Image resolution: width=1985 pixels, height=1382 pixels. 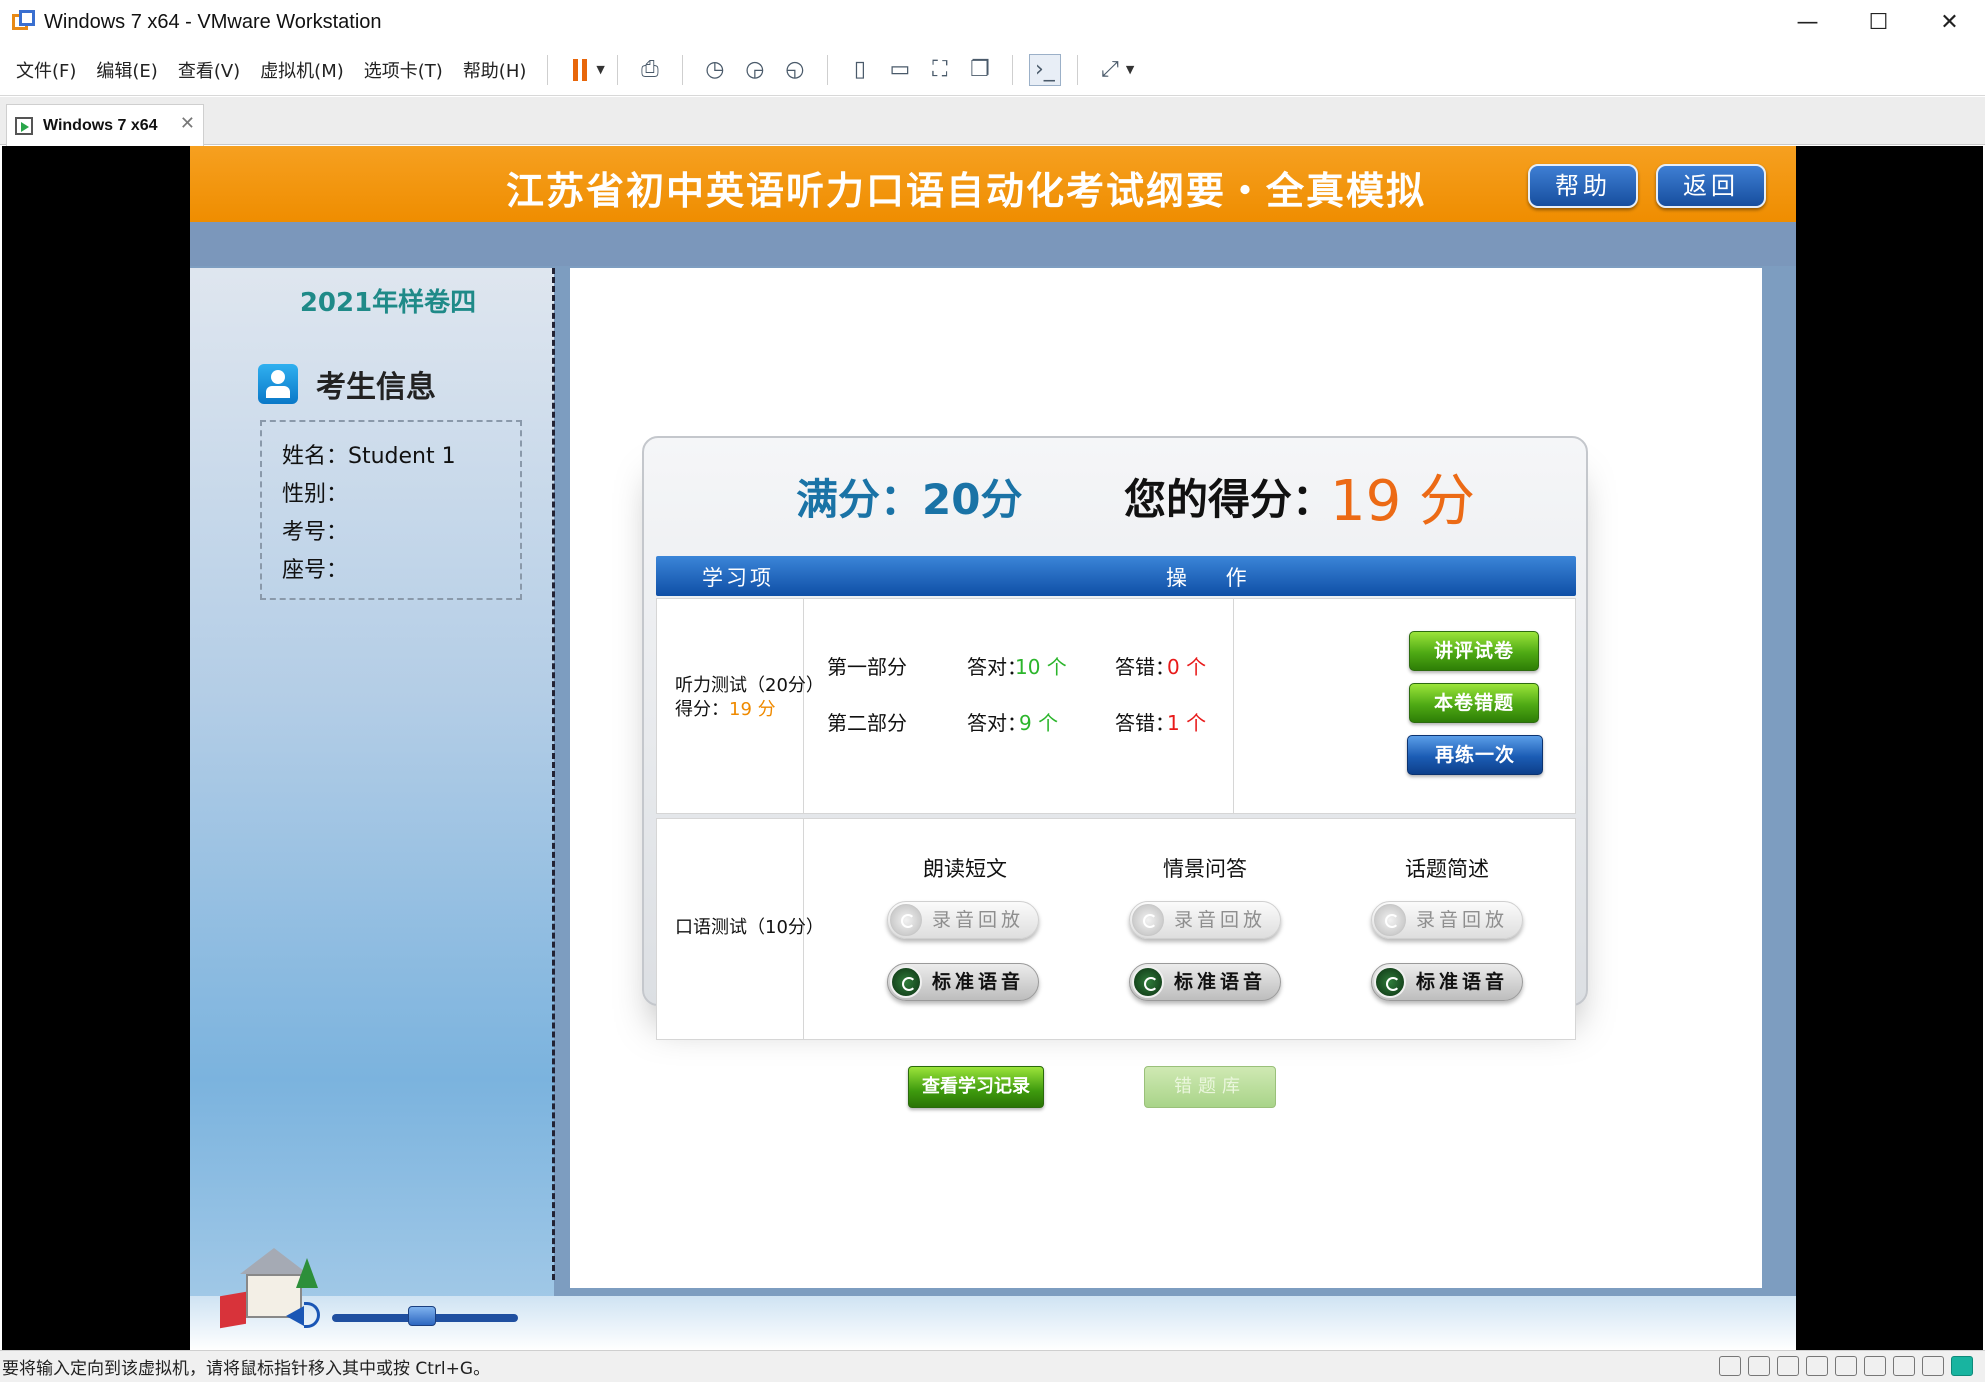 What do you see at coordinates (993, 244) in the screenshot?
I see `header-band` at bounding box center [993, 244].